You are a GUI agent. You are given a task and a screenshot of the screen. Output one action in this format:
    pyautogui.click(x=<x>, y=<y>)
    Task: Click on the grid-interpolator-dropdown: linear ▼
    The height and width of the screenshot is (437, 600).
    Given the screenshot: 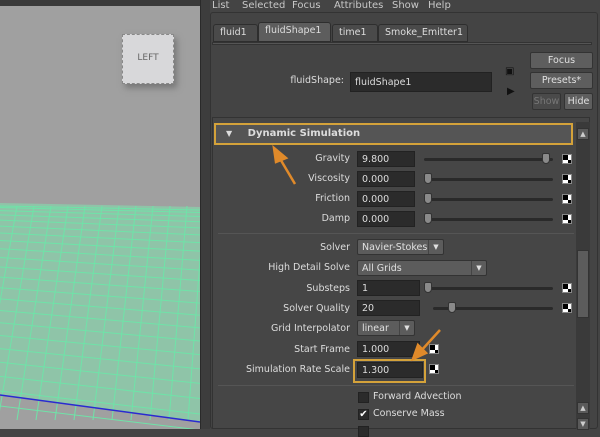 What is the action you would take?
    pyautogui.click(x=386, y=328)
    